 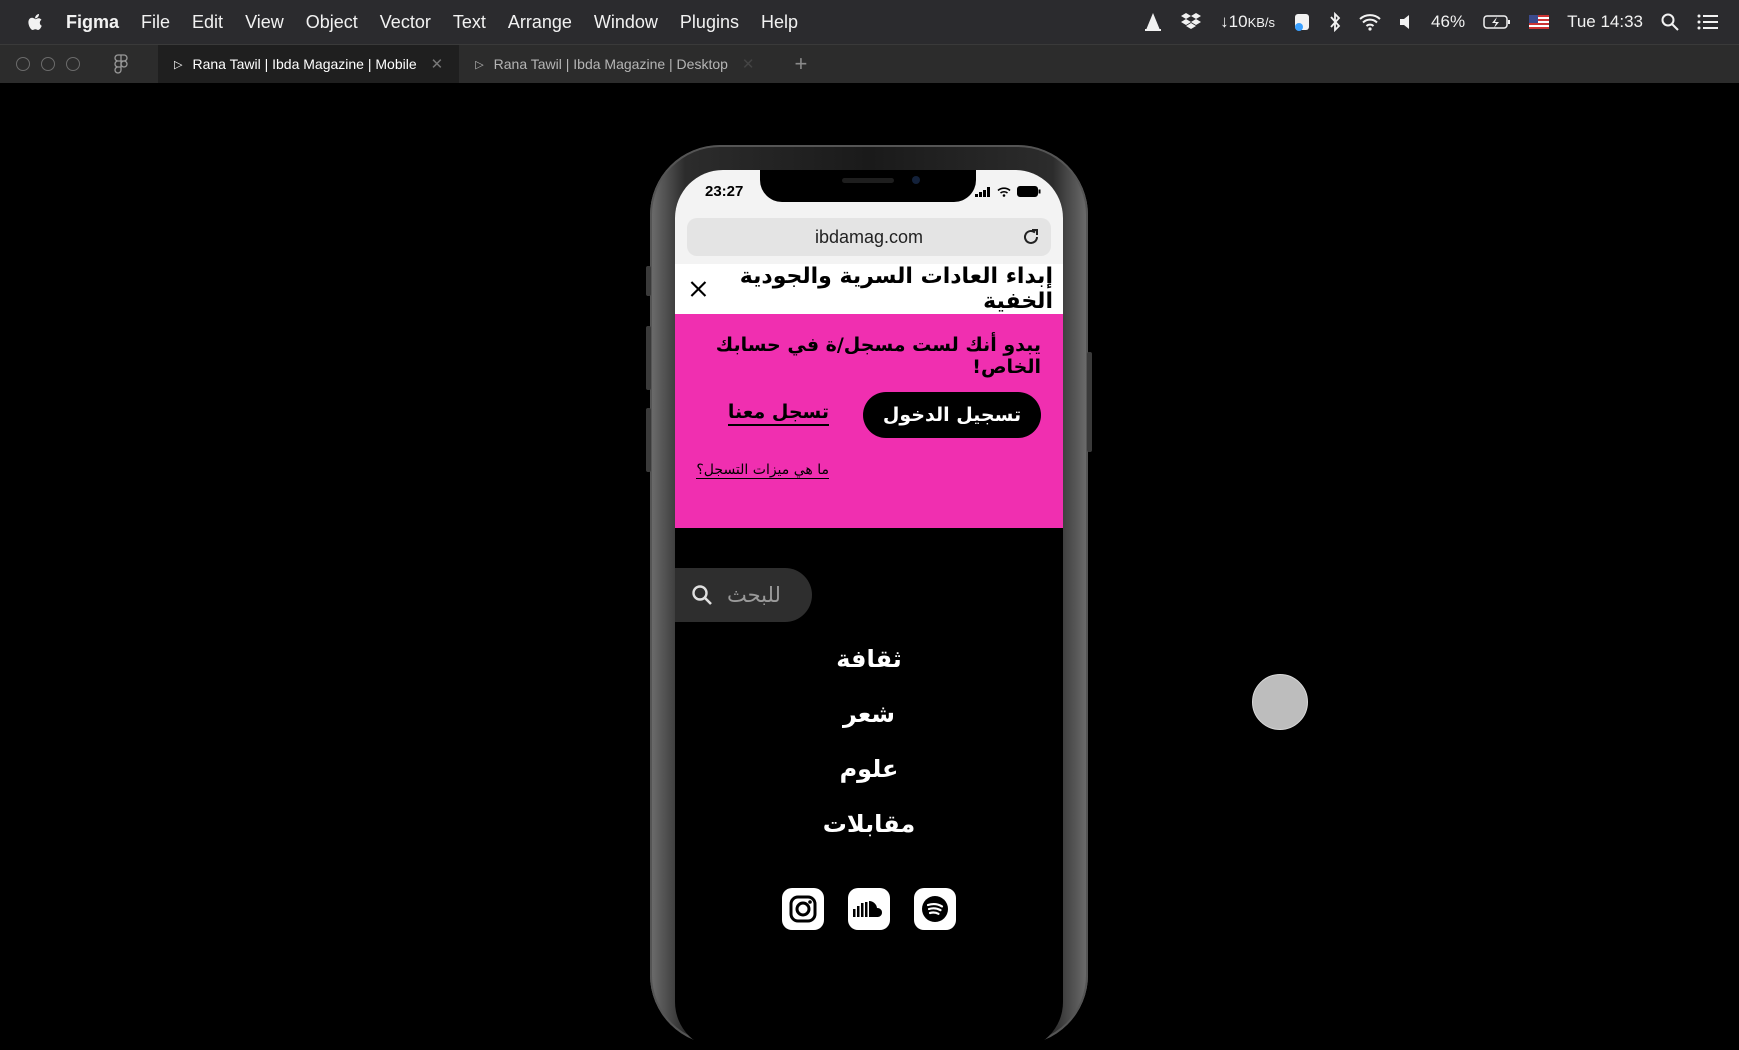 I want to click on speaker-grille, so click(x=868, y=180).